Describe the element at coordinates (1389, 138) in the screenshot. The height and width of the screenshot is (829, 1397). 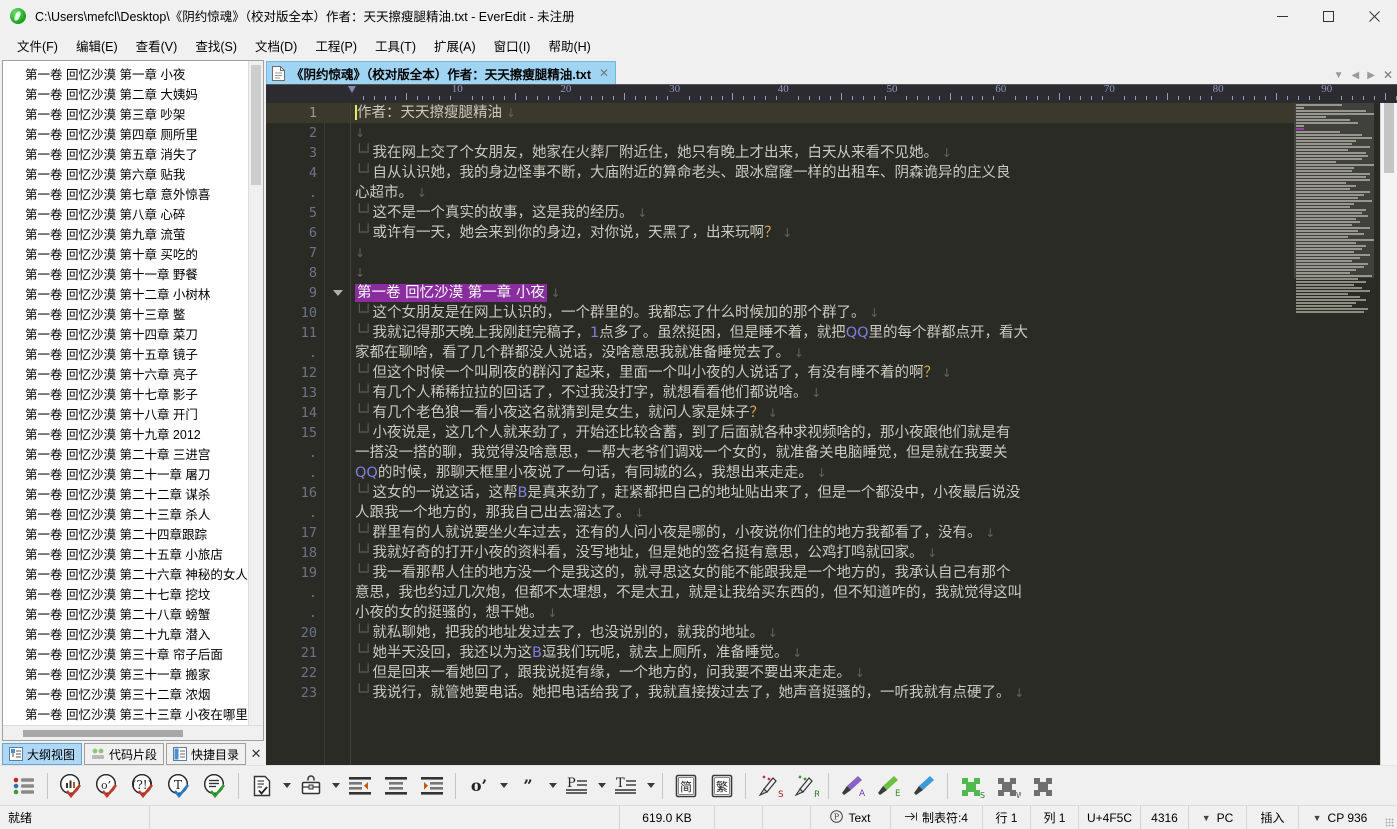
I see `editor-vscroll-thumb` at that location.